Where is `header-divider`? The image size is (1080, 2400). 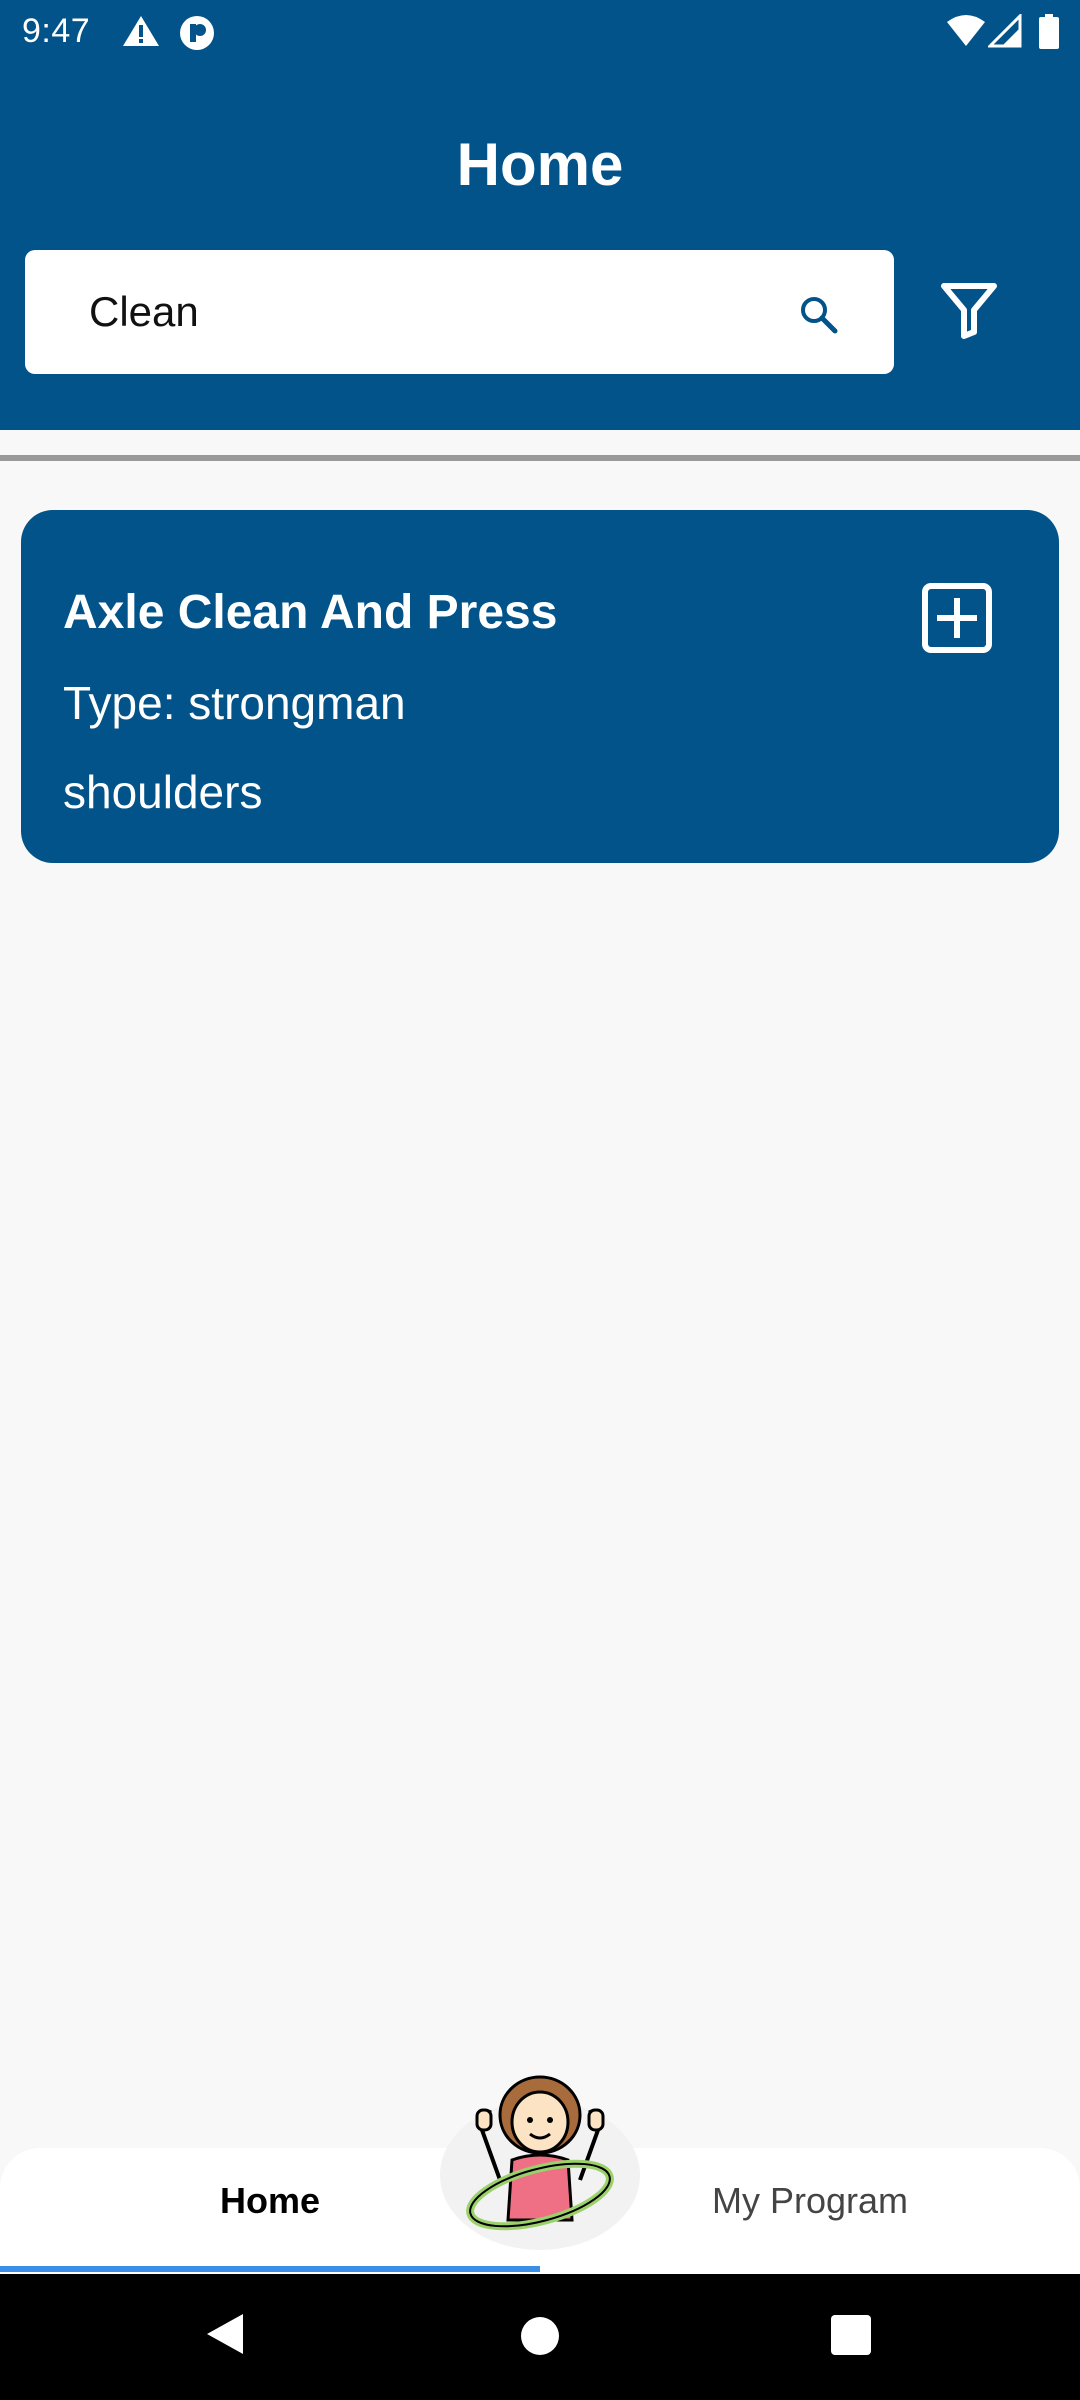 header-divider is located at coordinates (540, 458).